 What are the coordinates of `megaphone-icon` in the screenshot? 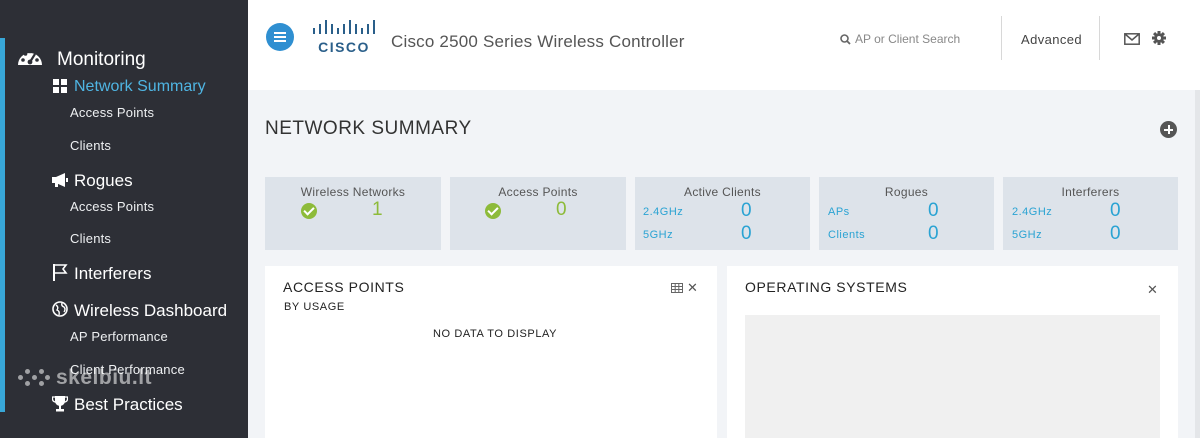 It's located at (60, 180).